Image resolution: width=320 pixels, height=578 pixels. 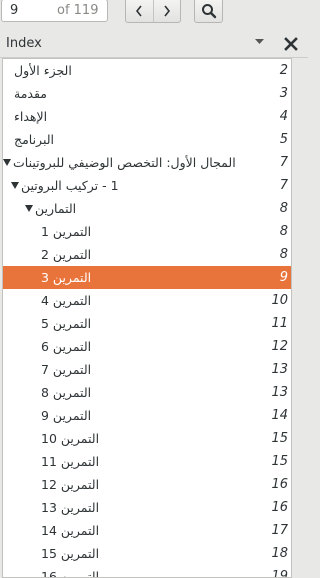 I want to click on index-entry-title: التمارين, so click(x=56, y=208).